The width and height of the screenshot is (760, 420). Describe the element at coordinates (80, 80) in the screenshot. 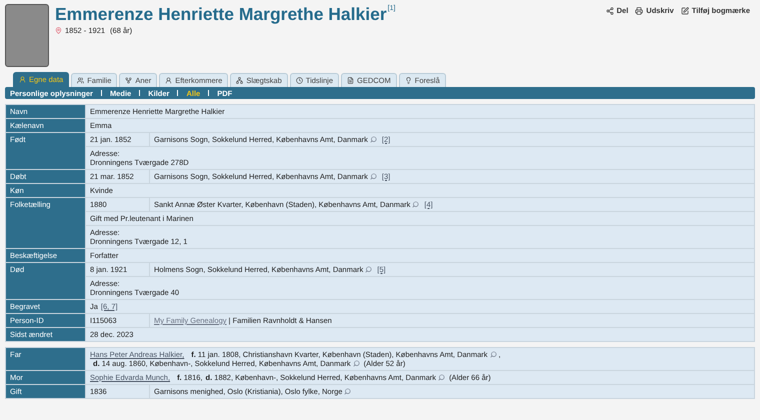

I see `people-icon` at that location.